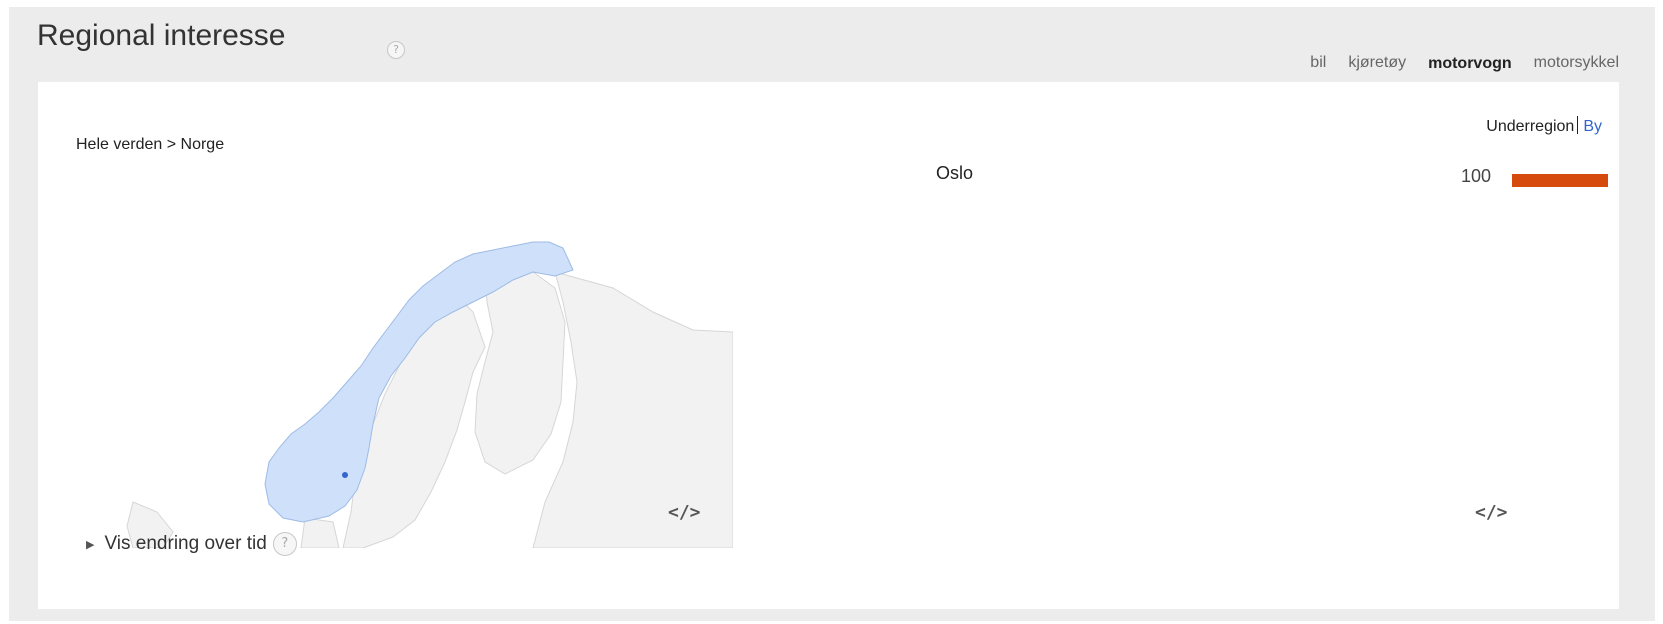 The image size is (1663, 624). Describe the element at coordinates (1377, 64) in the screenshot. I see `tab-kjoretoy: kjøretøy` at that location.